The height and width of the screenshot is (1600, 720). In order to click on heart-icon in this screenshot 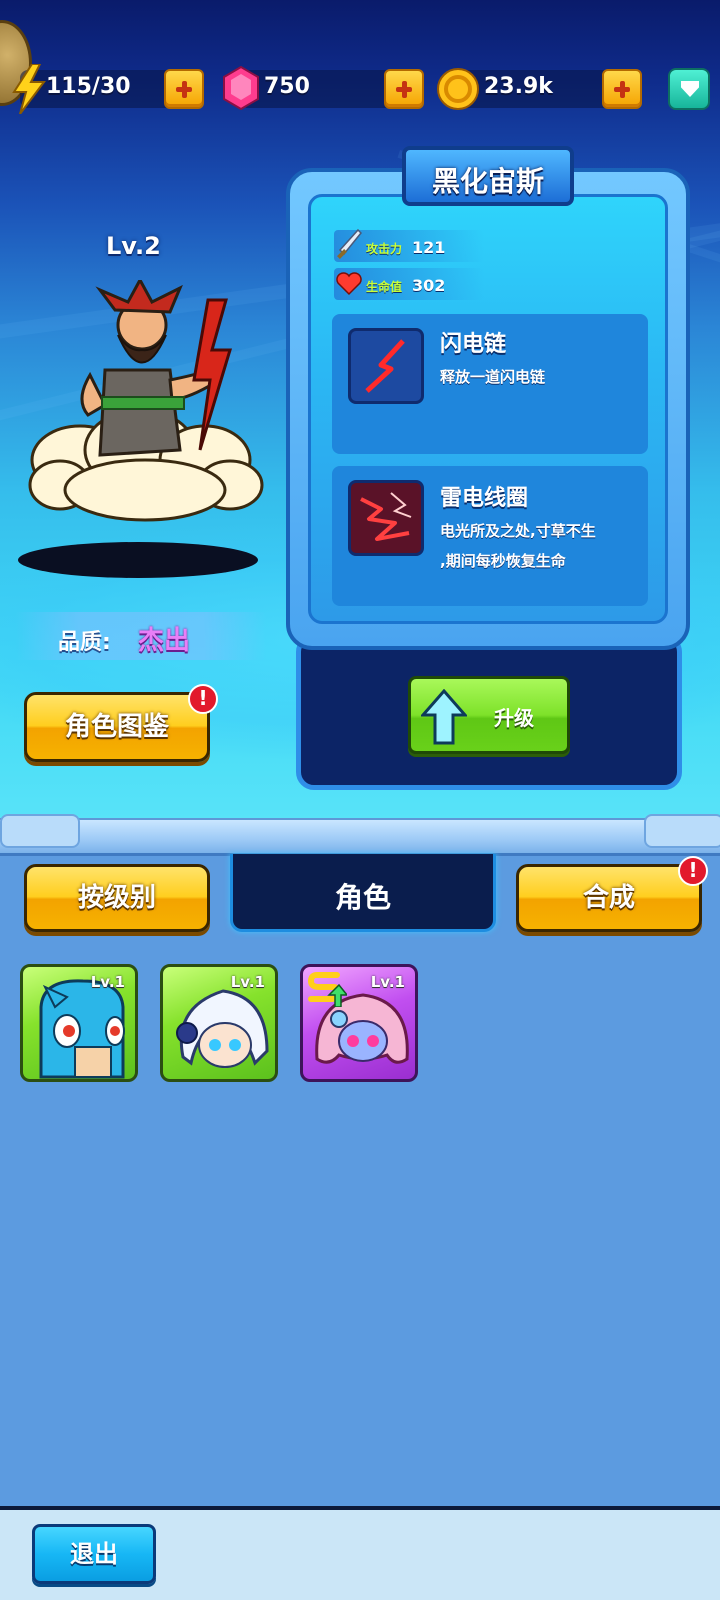, I will do `click(349, 284)`.